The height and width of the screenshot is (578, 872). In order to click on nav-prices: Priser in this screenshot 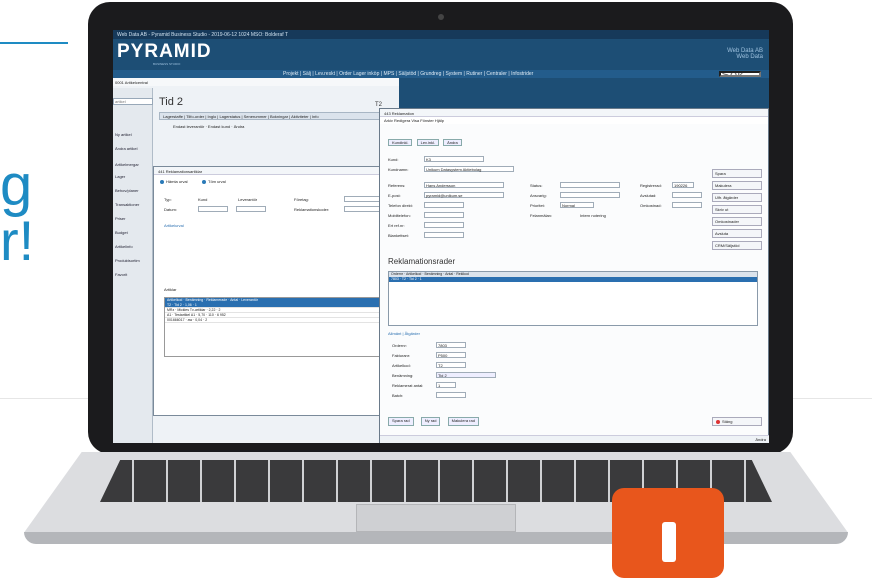, I will do `click(120, 218)`.